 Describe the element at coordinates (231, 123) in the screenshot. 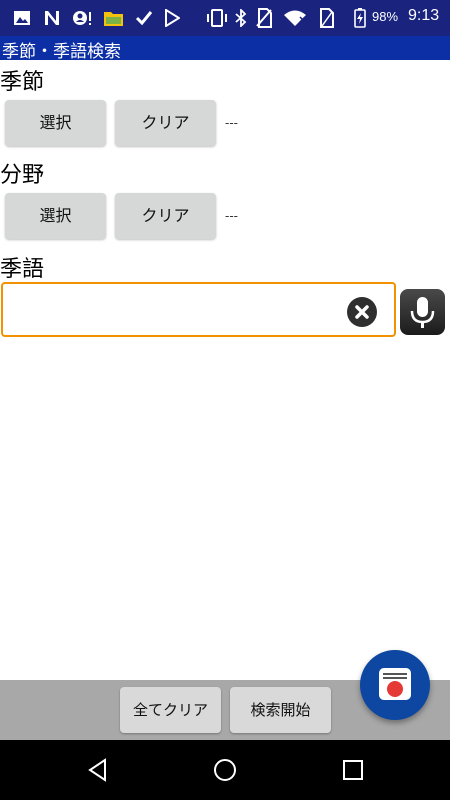

I see `season-value: ---` at that location.